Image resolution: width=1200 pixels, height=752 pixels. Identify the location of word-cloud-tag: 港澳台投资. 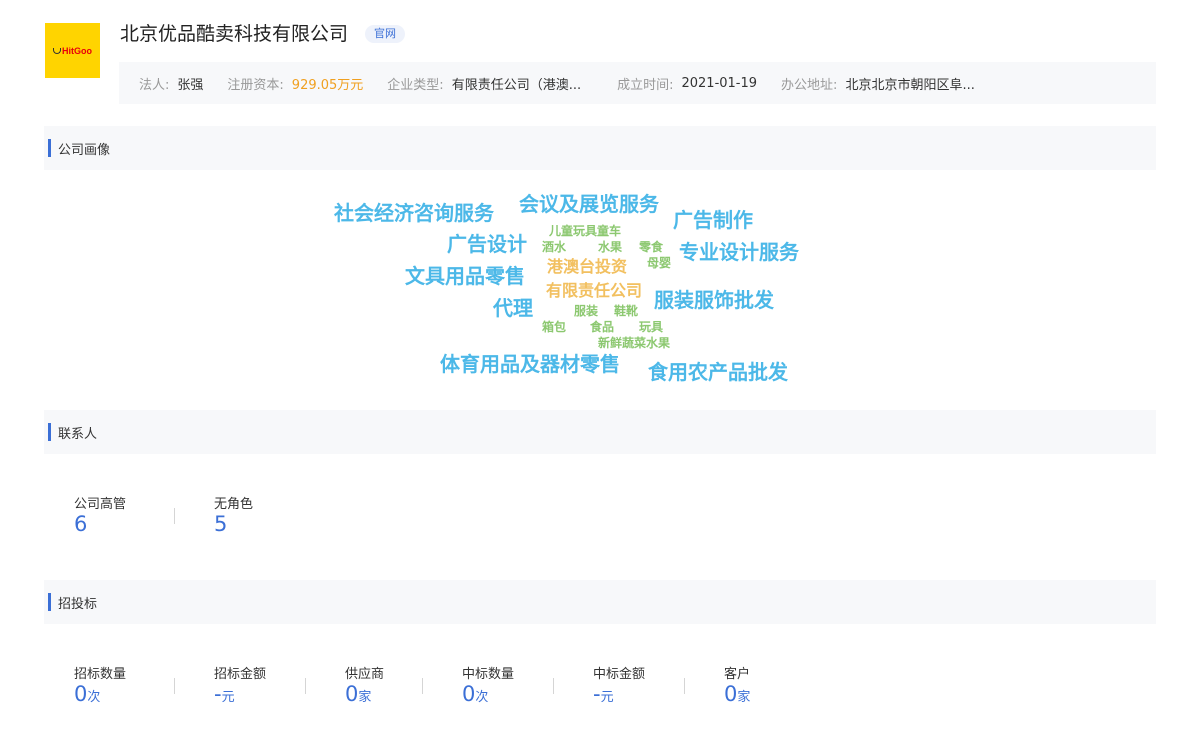
(587, 266).